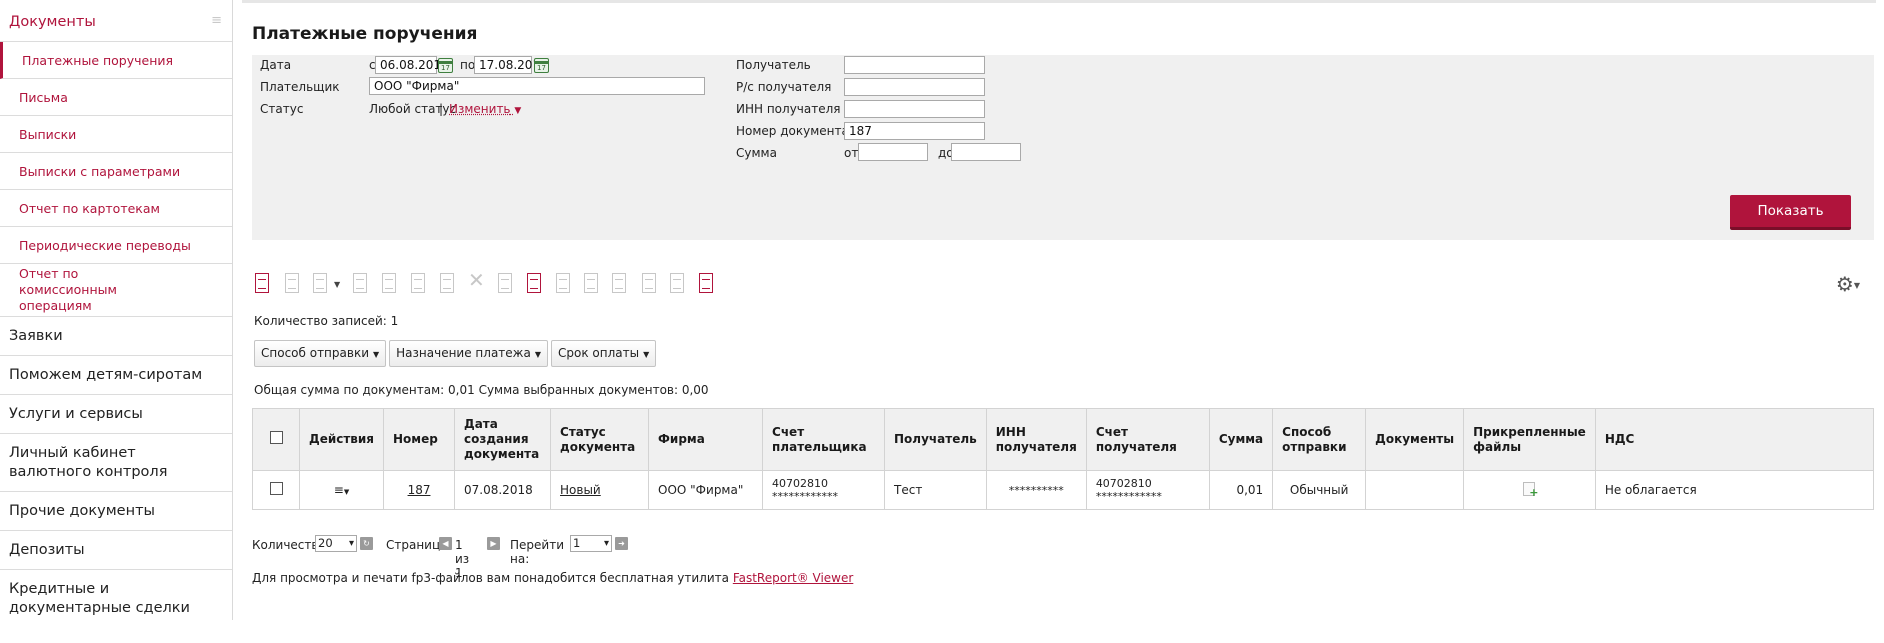  What do you see at coordinates (116, 599) in the screenshot?
I see `sidebar-item-credit-deals: Кредитные и документарные сделки` at bounding box center [116, 599].